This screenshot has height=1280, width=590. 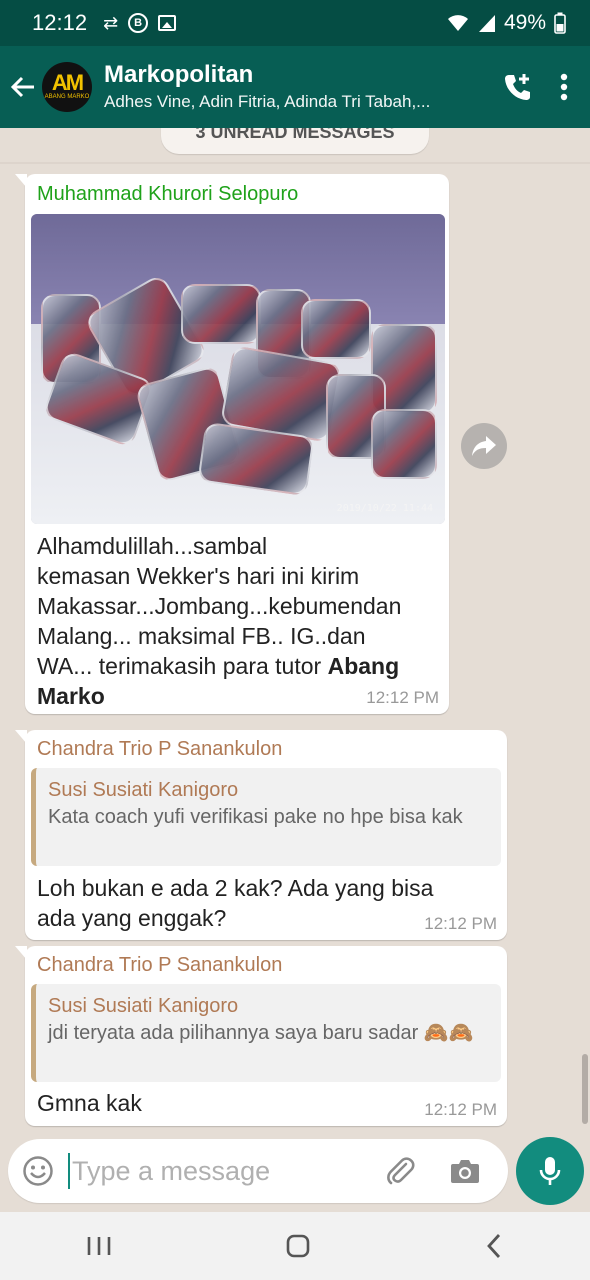 I want to click on message-line: Makassar...Jombang...kebumendan, so click(x=219, y=606).